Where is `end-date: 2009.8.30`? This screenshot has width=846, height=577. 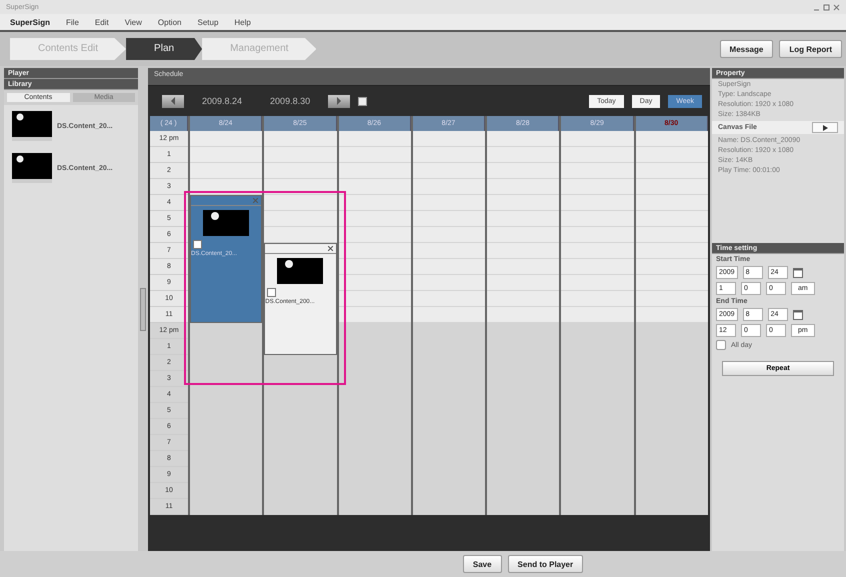
end-date: 2009.8.30 is located at coordinates (290, 101).